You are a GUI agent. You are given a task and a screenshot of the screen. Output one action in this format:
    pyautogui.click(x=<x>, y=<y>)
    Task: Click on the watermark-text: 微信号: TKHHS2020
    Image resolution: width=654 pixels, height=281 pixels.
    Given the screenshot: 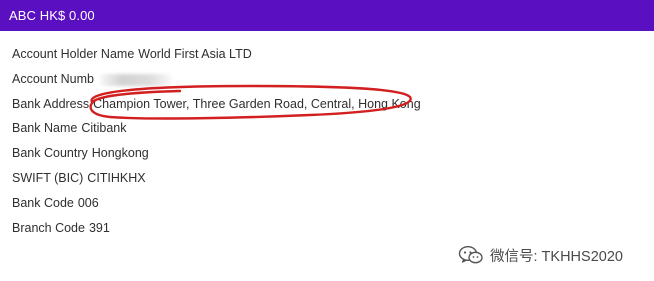 What is the action you would take?
    pyautogui.click(x=556, y=256)
    